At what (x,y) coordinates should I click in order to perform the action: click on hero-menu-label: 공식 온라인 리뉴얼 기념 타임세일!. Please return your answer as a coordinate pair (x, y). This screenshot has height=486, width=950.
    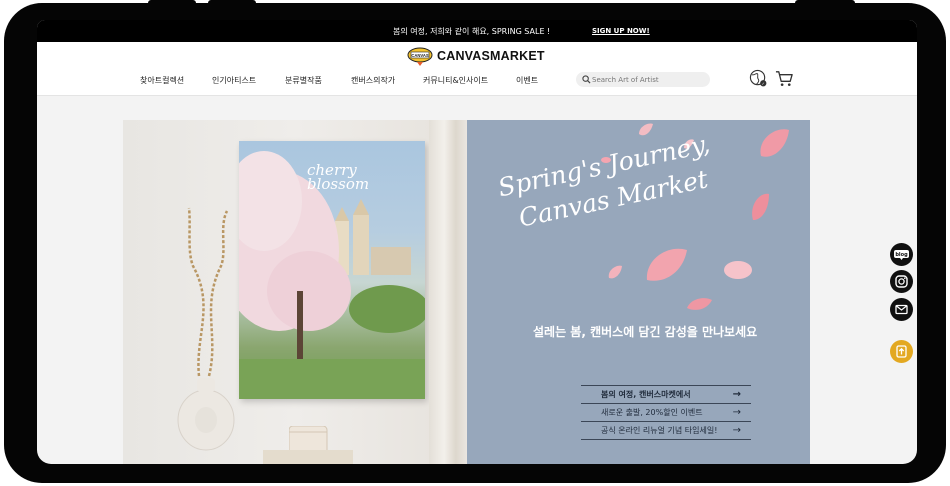
    Looking at the image, I should click on (659, 430).